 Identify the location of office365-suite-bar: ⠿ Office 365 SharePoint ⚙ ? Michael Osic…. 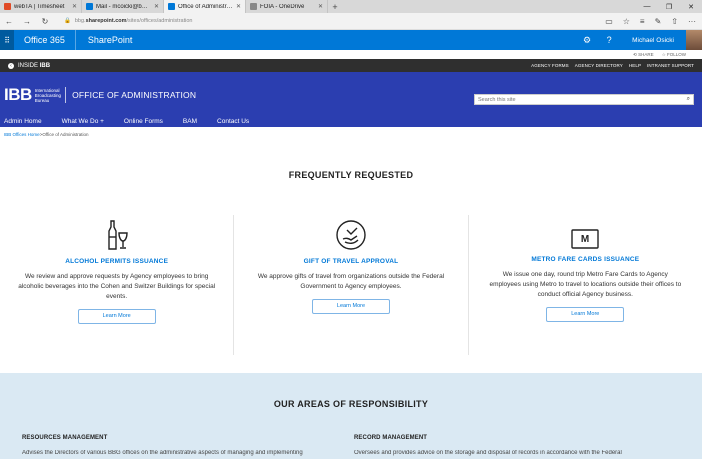
(351, 40).